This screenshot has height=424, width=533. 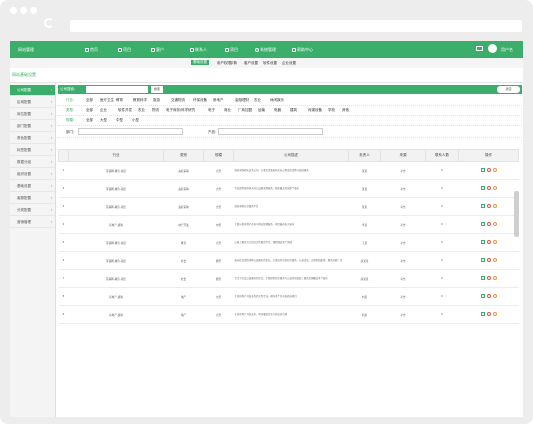 What do you see at coordinates (200, 62) in the screenshot?
I see `subnav-item: 基础设置` at bounding box center [200, 62].